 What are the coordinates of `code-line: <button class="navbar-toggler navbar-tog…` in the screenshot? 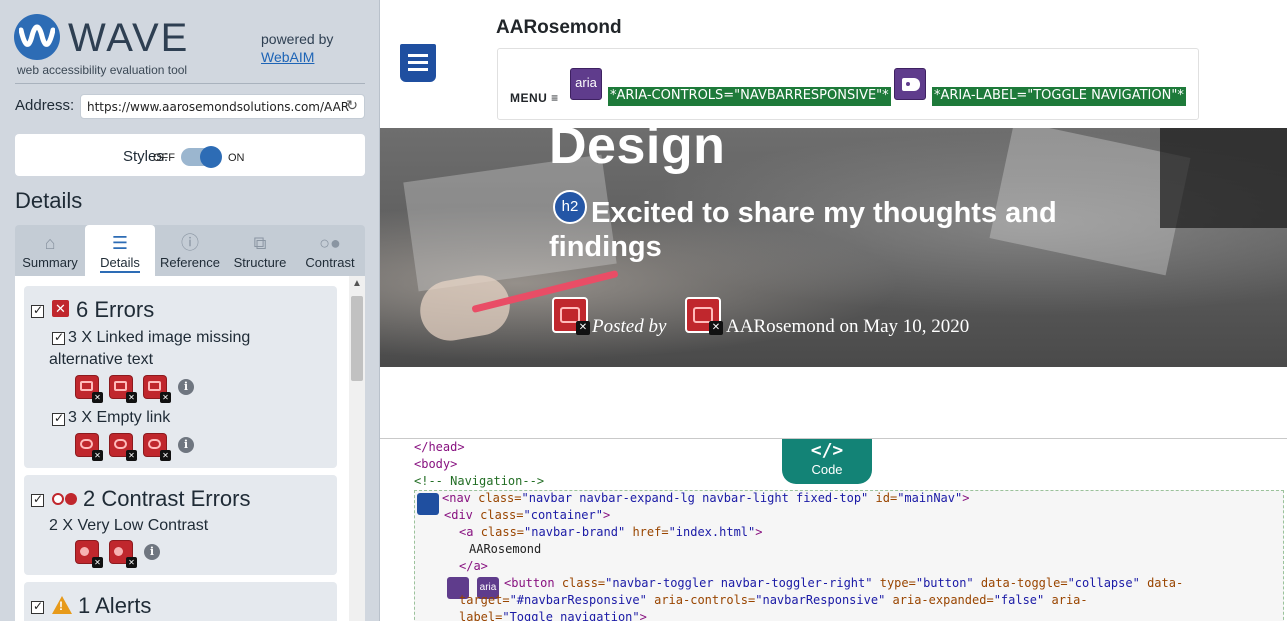 It's located at (844, 583).